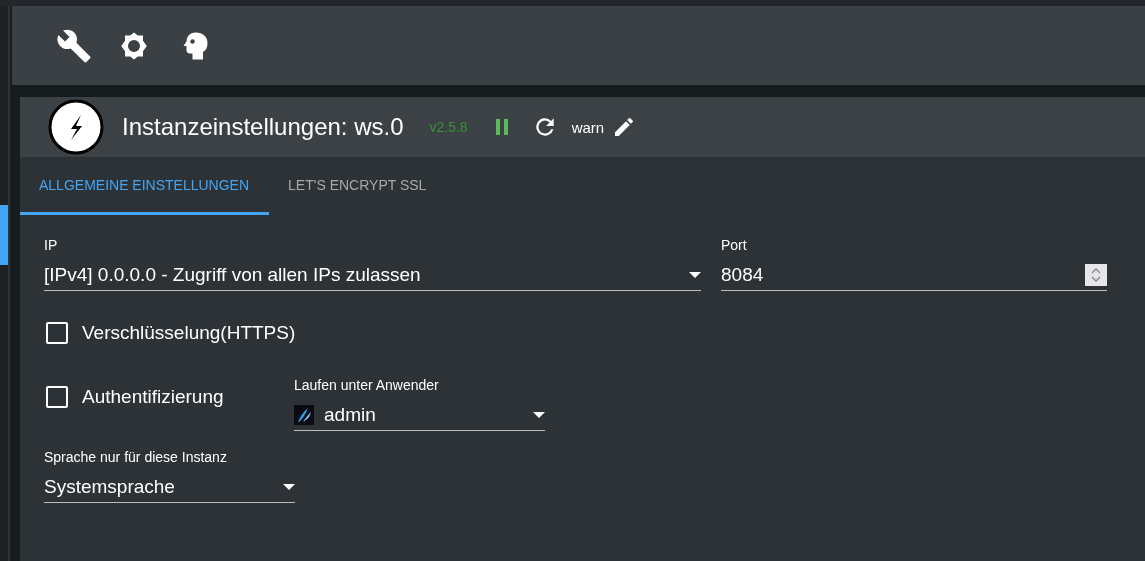  What do you see at coordinates (448, 127) in the screenshot?
I see `version-label: v2.5.8` at bounding box center [448, 127].